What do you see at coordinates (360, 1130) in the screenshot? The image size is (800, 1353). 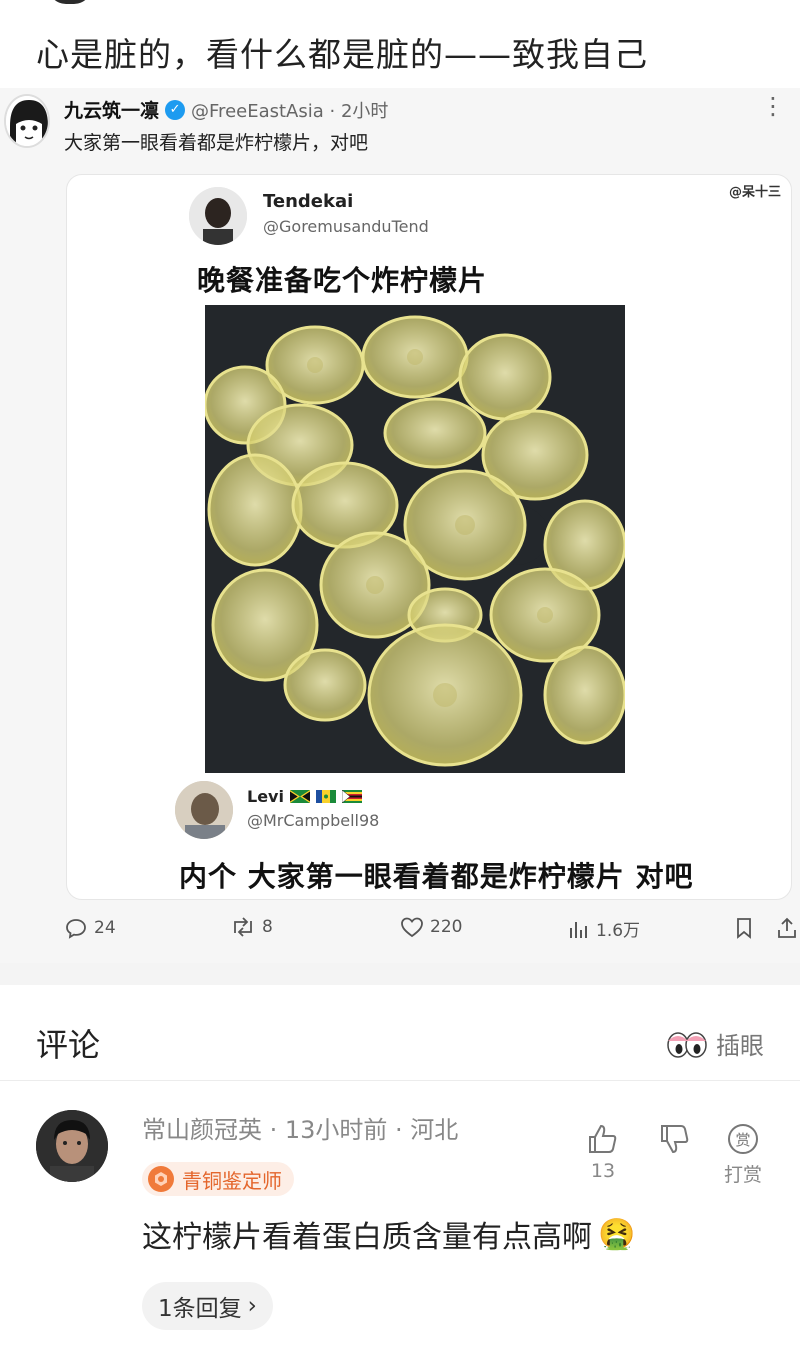 I see `comment-time-location: · 13小时前 · 河北` at bounding box center [360, 1130].